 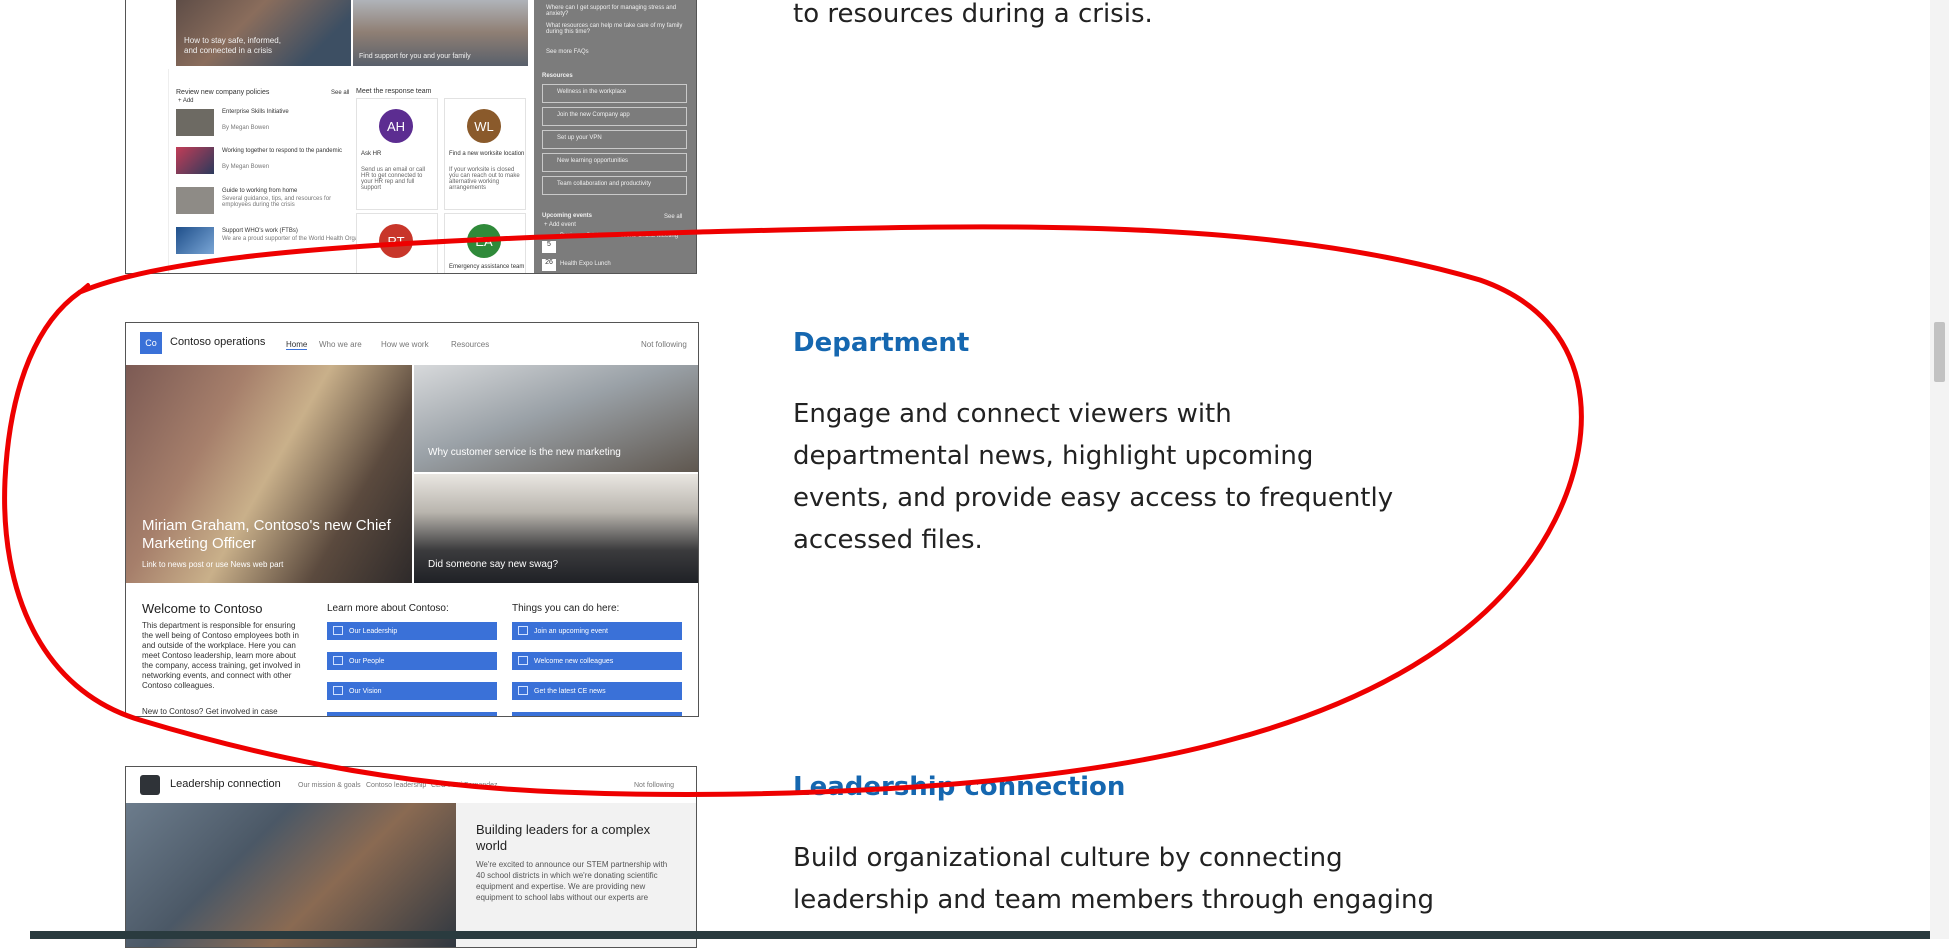 I want to click on team-card-rt: RT, so click(x=397, y=243).